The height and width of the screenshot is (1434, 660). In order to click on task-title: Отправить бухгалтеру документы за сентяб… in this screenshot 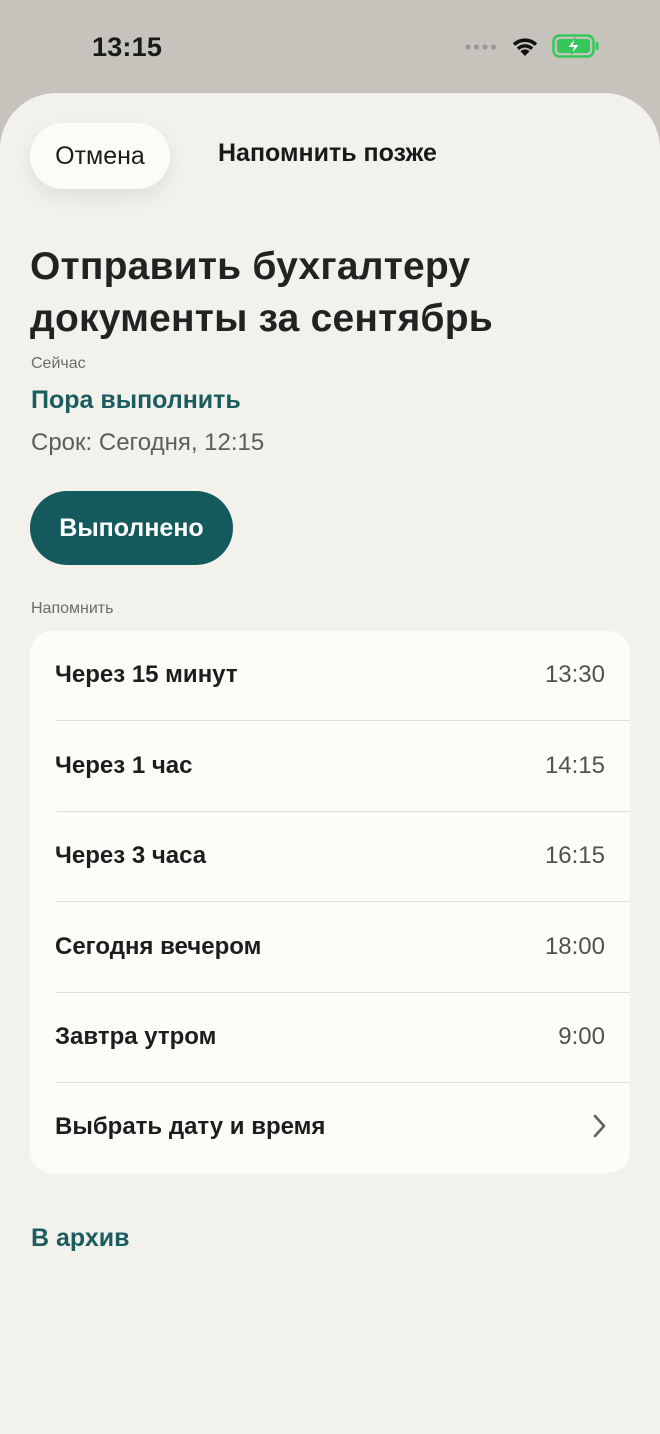, I will do `click(261, 292)`.